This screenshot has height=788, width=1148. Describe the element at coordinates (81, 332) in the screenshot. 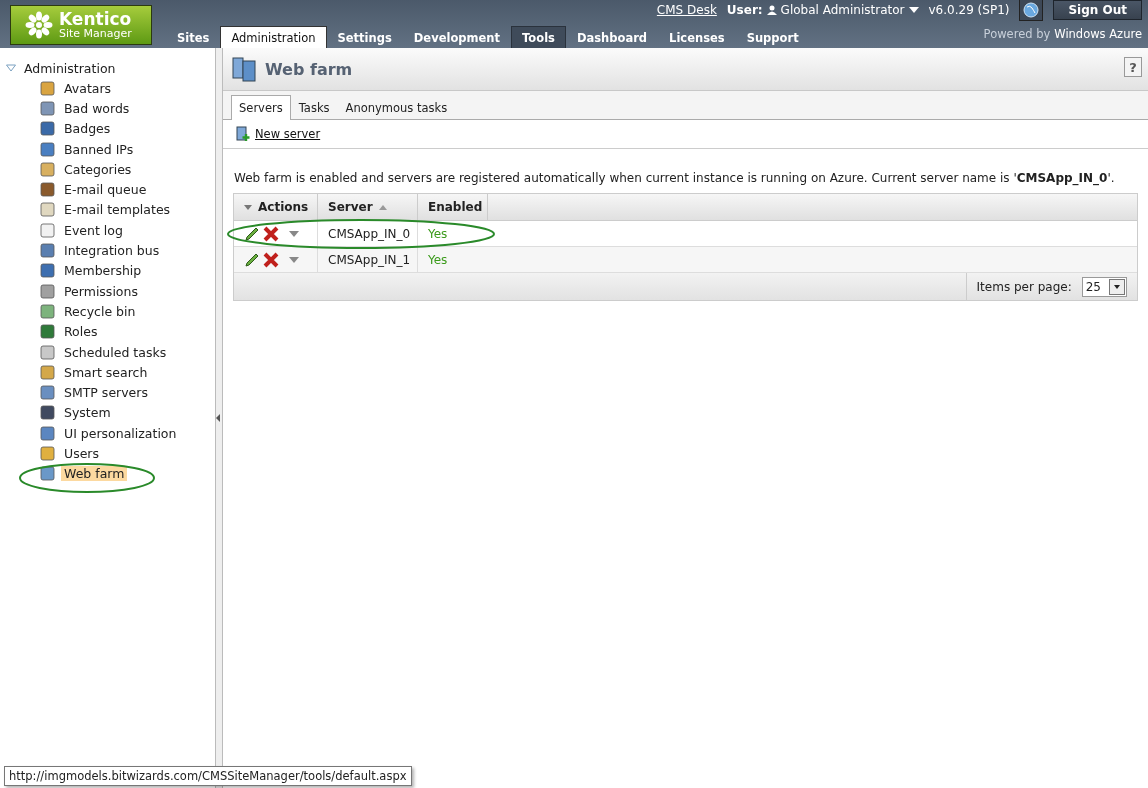

I see `tree-item: Roles` at that location.